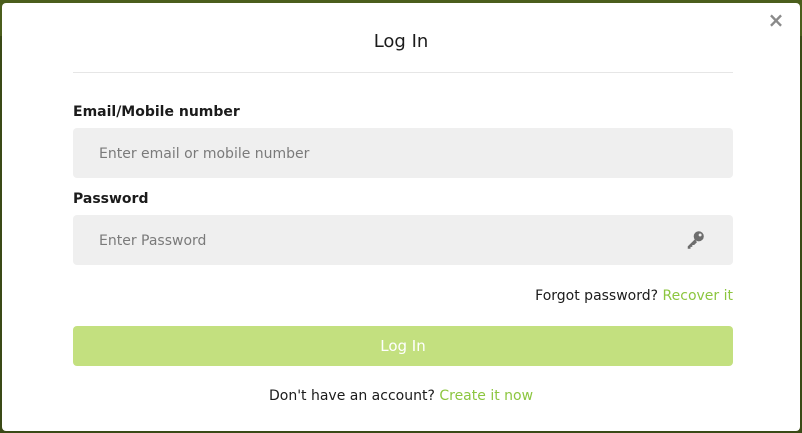  Describe the element at coordinates (403, 346) in the screenshot. I see `login-button: Log In` at that location.